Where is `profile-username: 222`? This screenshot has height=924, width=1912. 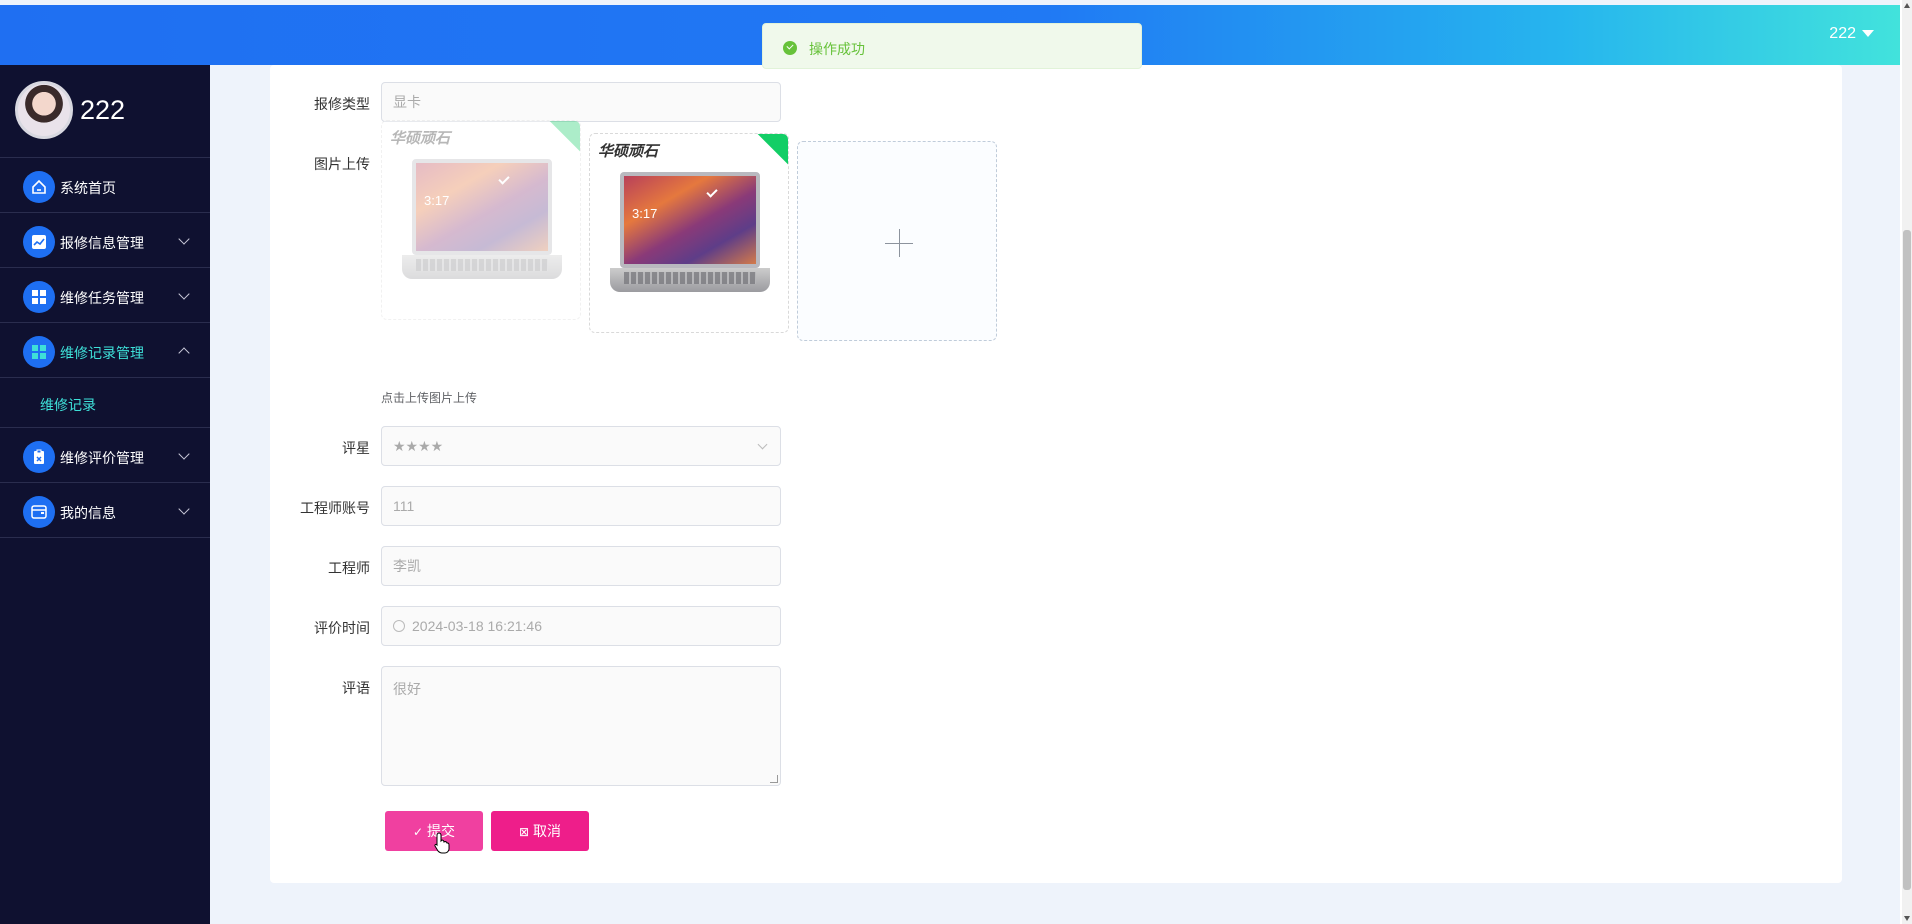 profile-username: 222 is located at coordinates (103, 110).